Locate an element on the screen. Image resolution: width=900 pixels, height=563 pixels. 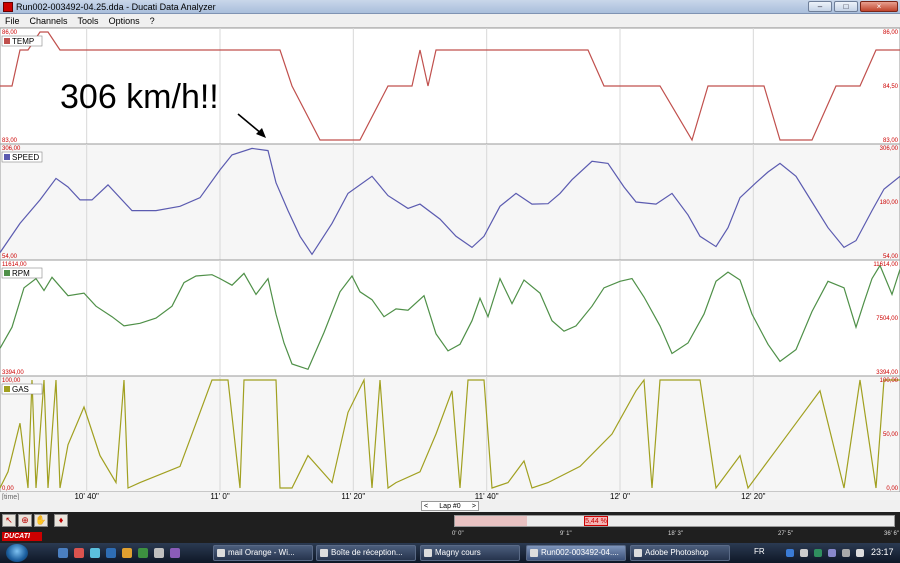
menu-help: ? is located at coordinates (152, 20).